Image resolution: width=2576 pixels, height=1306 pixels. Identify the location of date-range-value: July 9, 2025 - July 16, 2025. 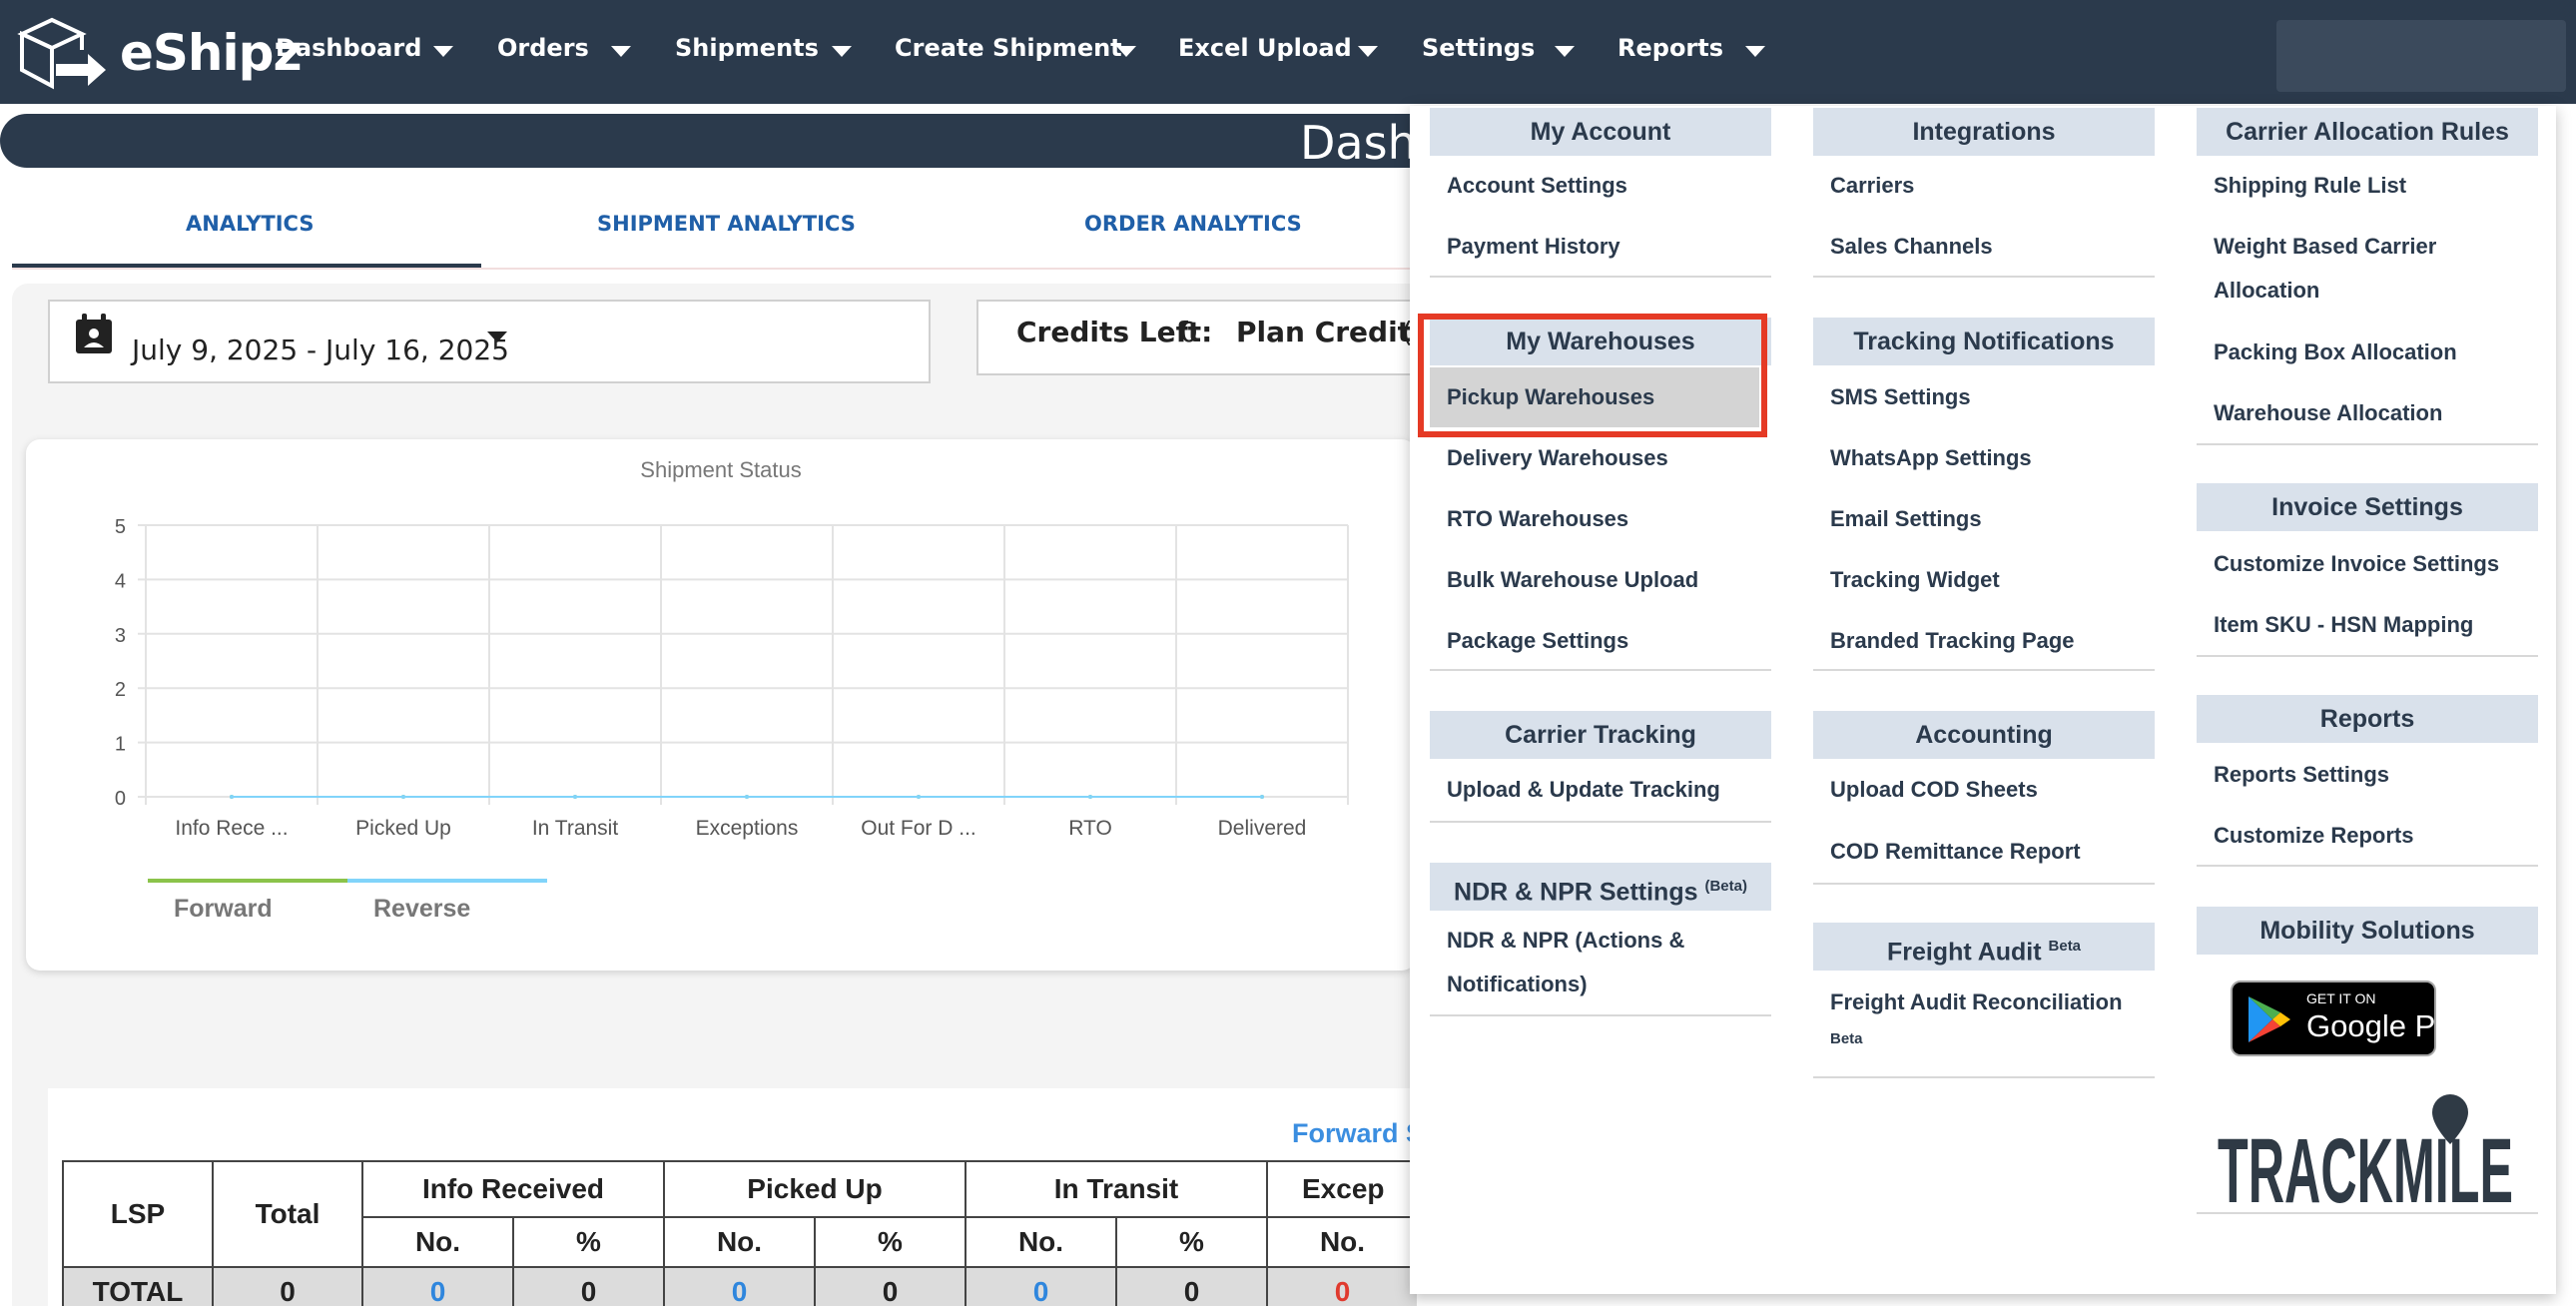
(320, 349).